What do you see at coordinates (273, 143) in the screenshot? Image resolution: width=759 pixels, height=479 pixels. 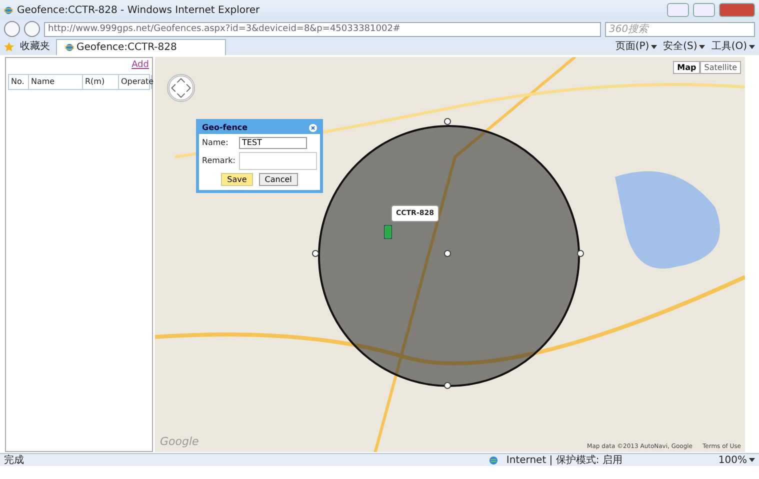 I see `name-field: TEST` at bounding box center [273, 143].